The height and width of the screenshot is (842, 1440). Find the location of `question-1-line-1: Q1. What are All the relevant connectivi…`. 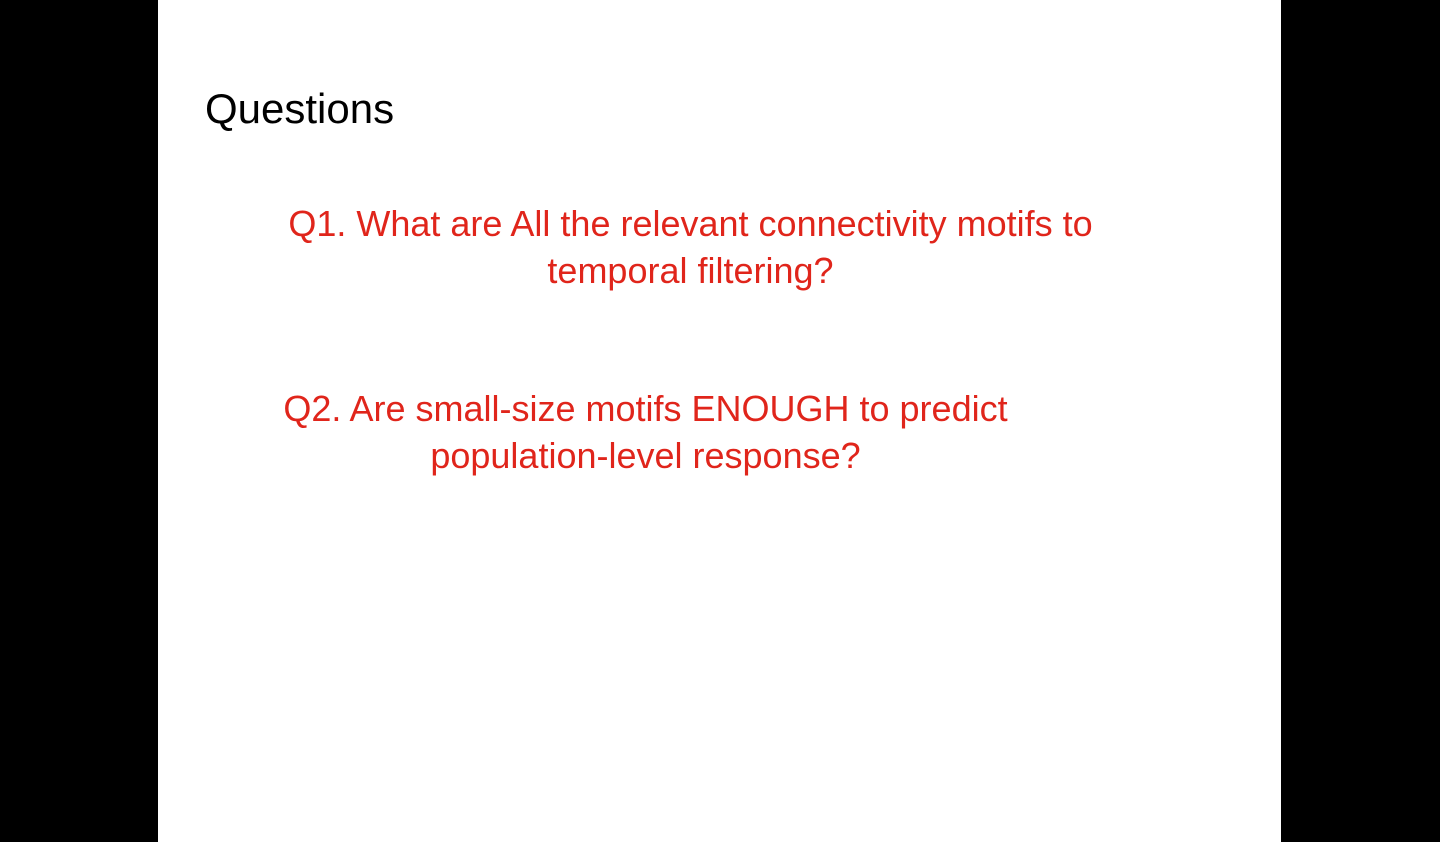

question-1-line-1: Q1. What are All the relevant connectivi… is located at coordinates (690, 223).